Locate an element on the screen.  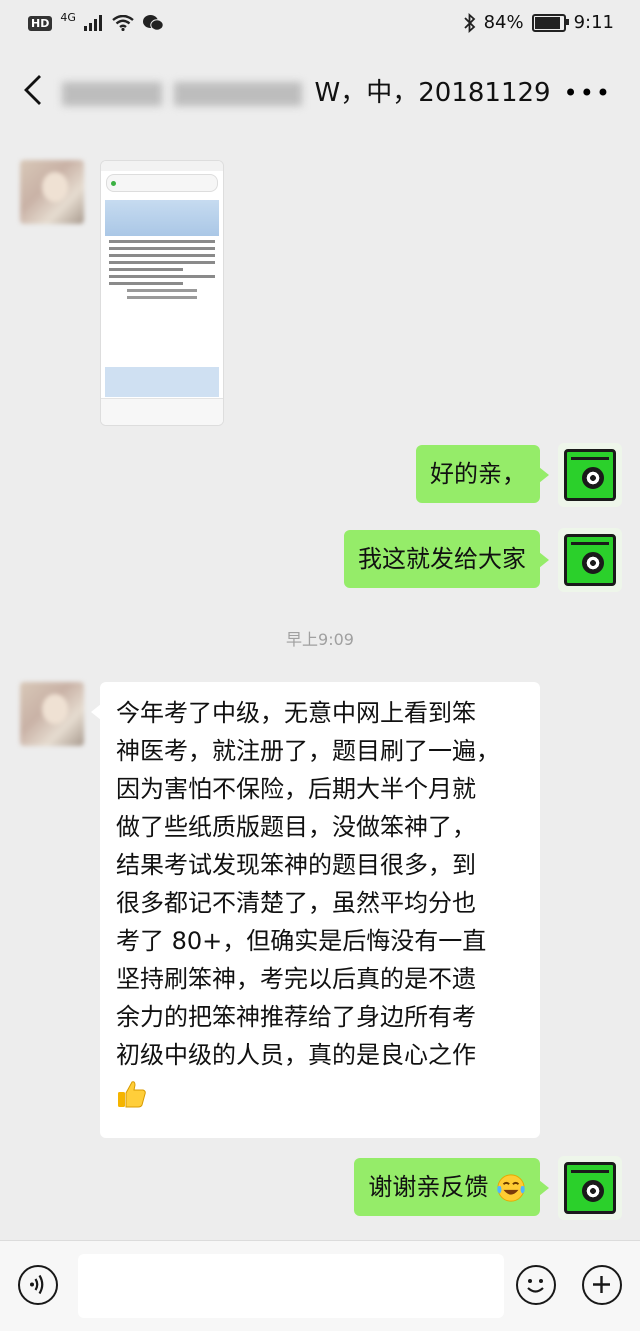
screenshot-status-bar is located at coordinates (162, 166).